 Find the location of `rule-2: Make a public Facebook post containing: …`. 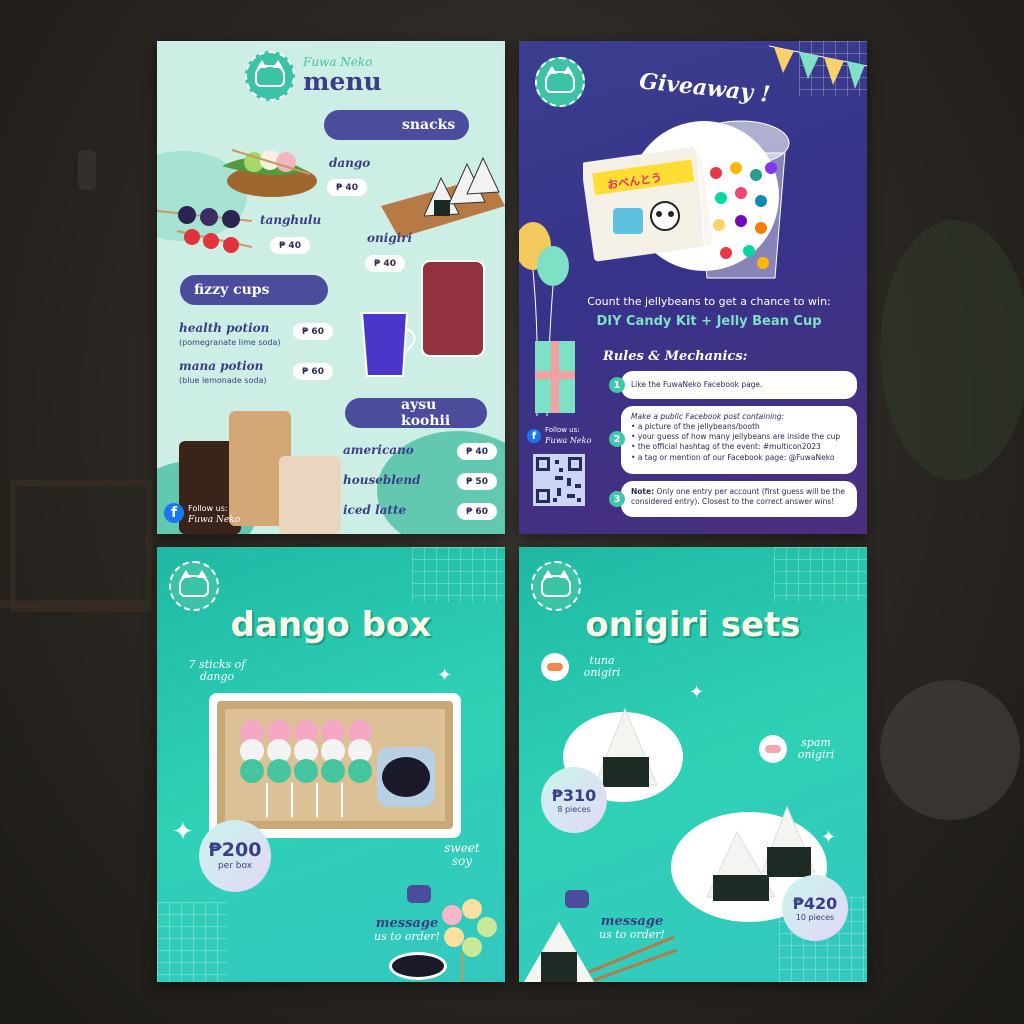

rule-2: Make a public Facebook post containing: … is located at coordinates (739, 440).